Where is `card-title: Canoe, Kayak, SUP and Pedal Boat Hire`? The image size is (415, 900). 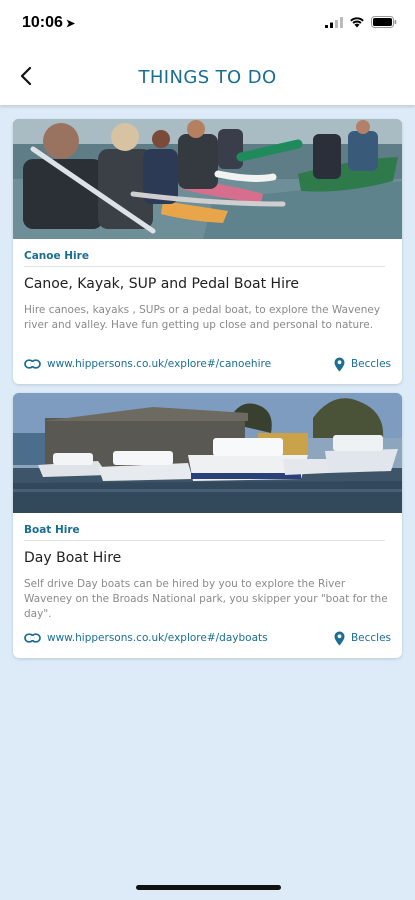 card-title: Canoe, Kayak, SUP and Pedal Boat Hire is located at coordinates (162, 284).